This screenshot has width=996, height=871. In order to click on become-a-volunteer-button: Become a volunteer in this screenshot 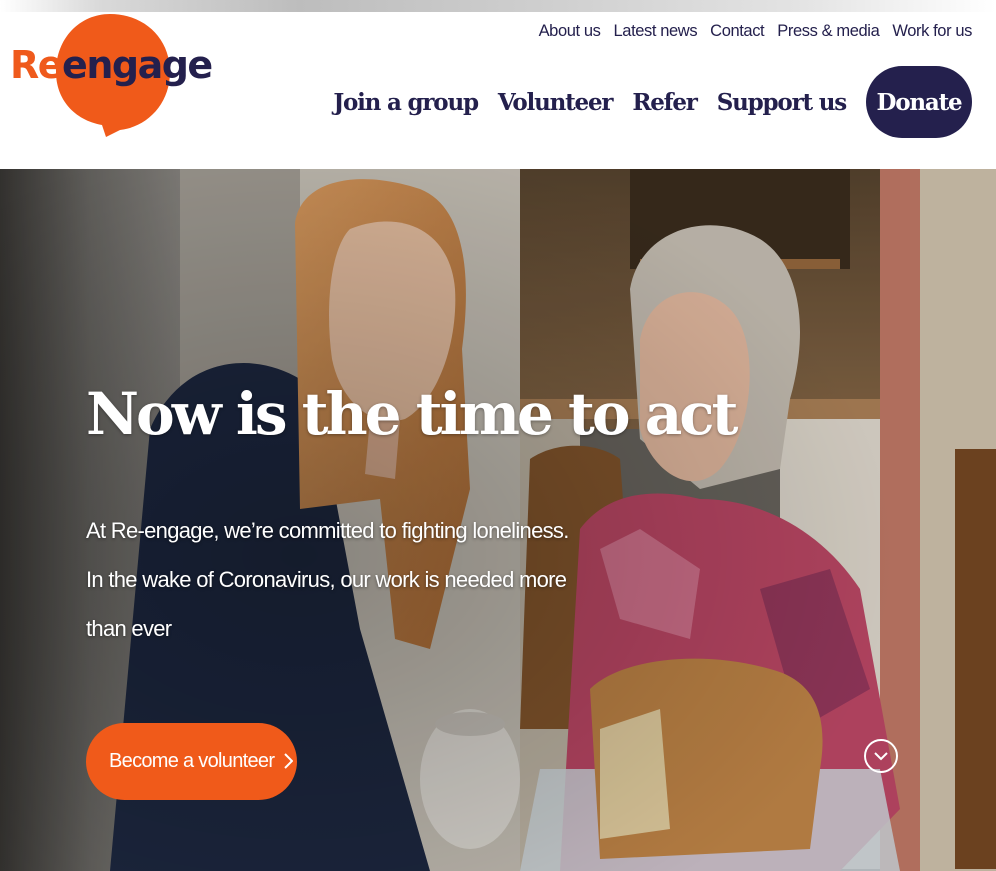, I will do `click(191, 761)`.